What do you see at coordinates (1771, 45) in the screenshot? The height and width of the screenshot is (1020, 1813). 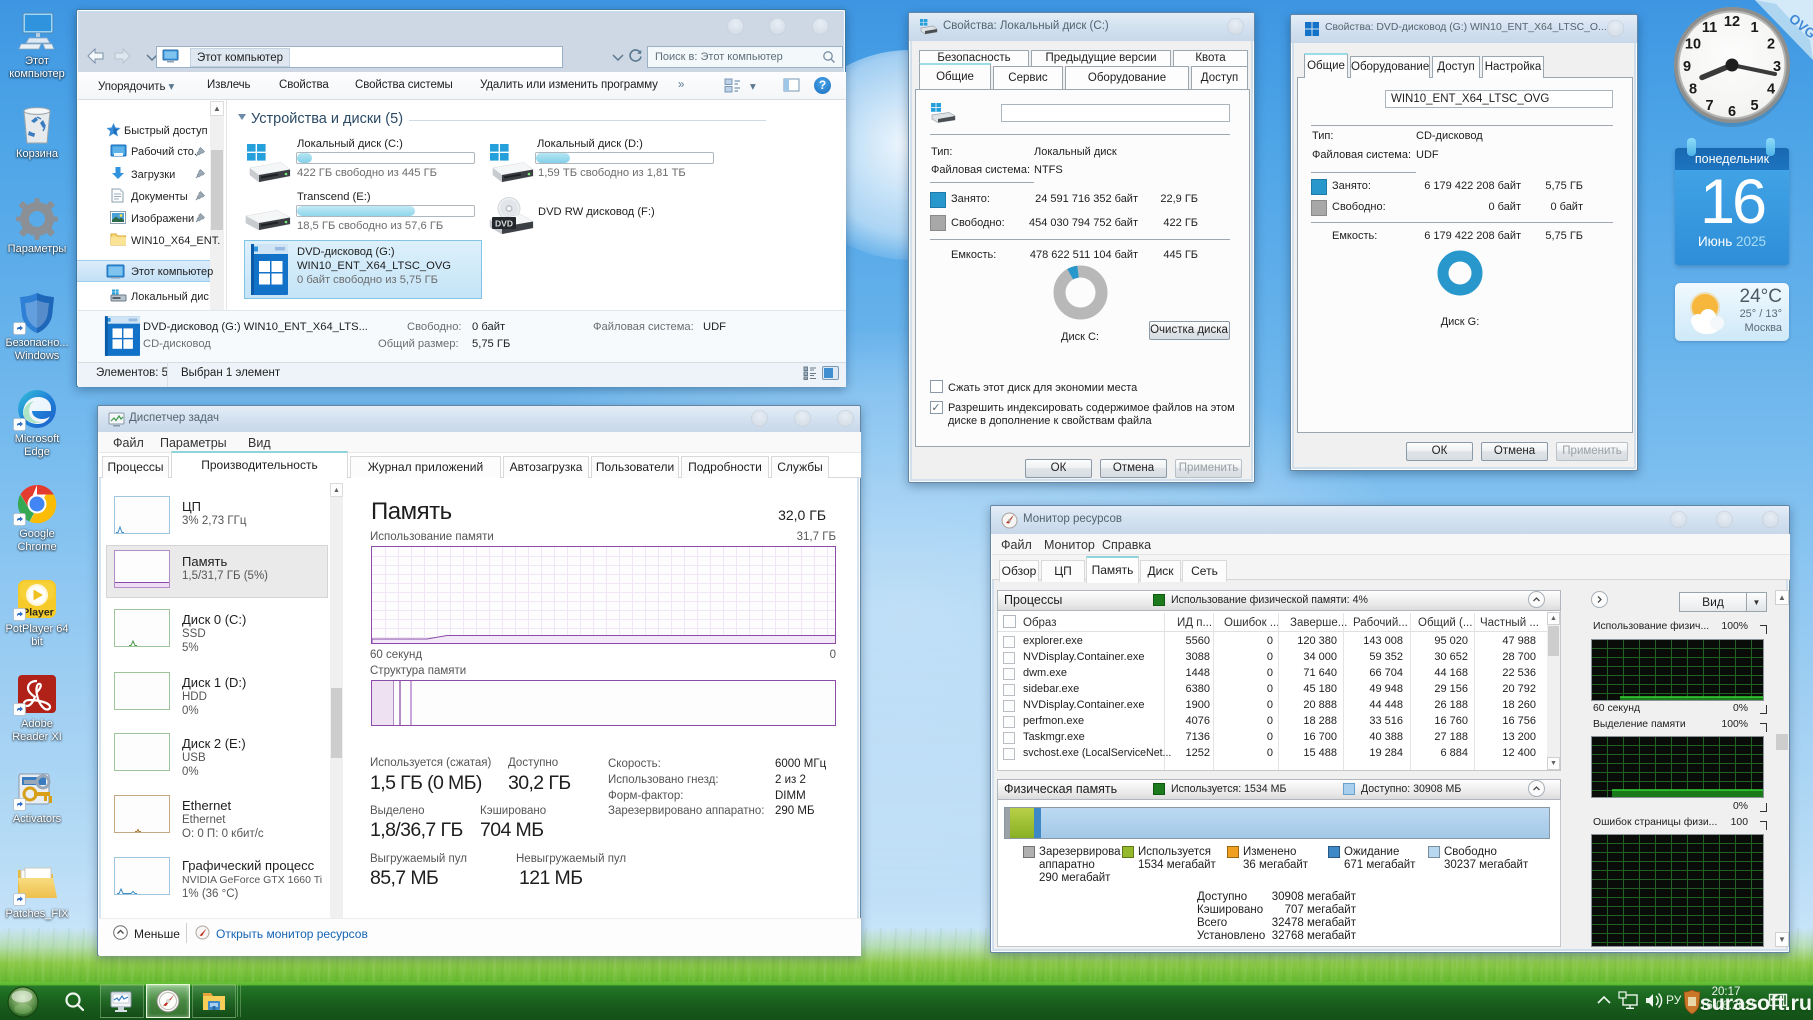 I see `svg-text: 2` at bounding box center [1771, 45].